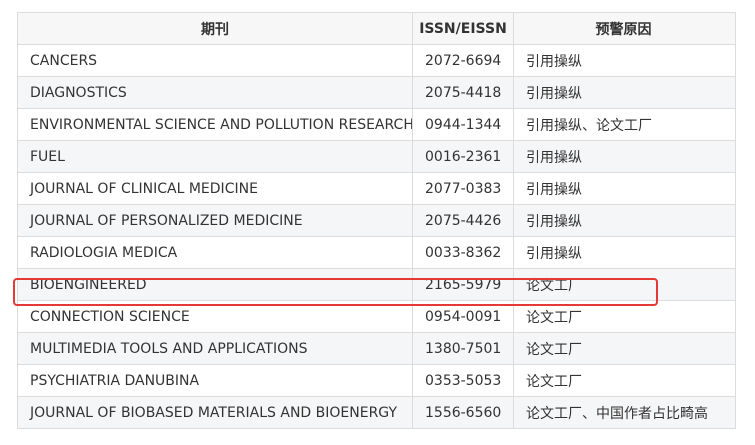 This screenshot has height=445, width=755. Describe the element at coordinates (144, 188) in the screenshot. I see `journal-cell: JOURNAL OF CLINICAL MEDICINE` at that location.